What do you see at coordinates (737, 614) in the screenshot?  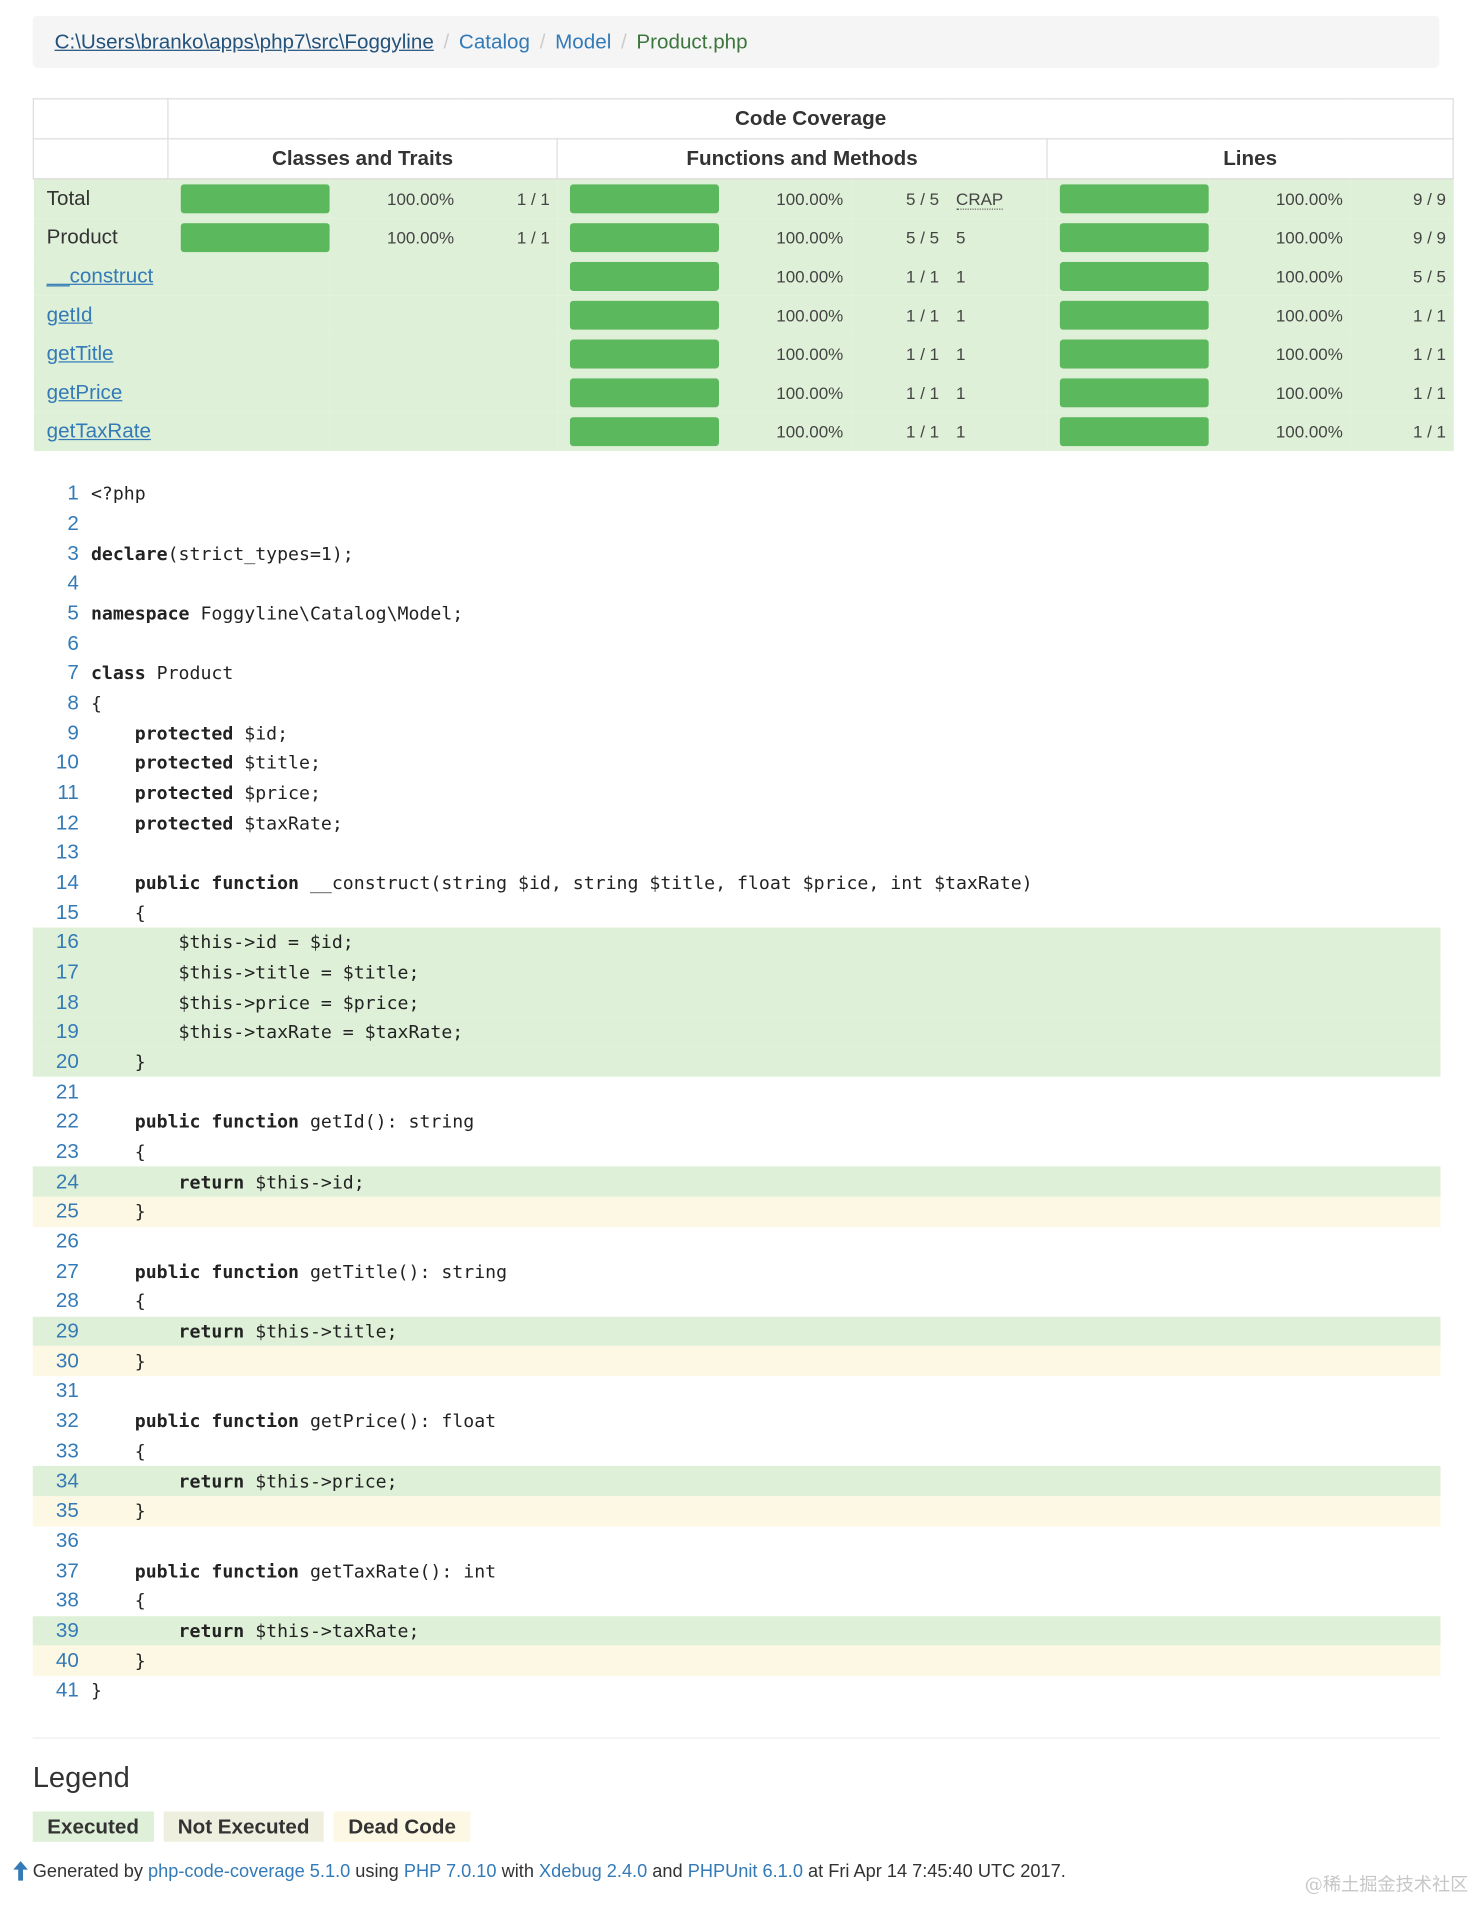 I see `code-line: 5 namespace Foggyline\Catalog\Model;` at bounding box center [737, 614].